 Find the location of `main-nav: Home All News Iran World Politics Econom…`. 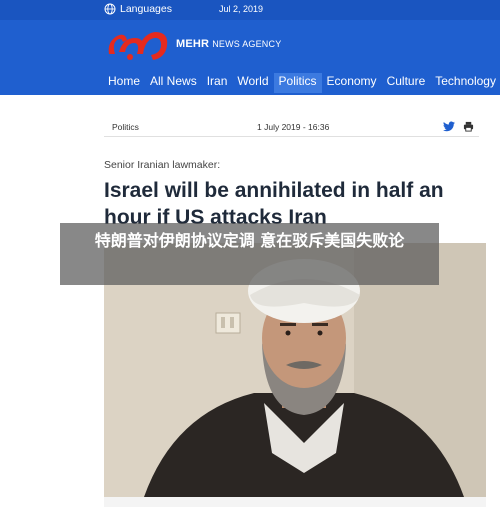

main-nav: Home All News Iran World Politics Econom… is located at coordinates (301, 82).